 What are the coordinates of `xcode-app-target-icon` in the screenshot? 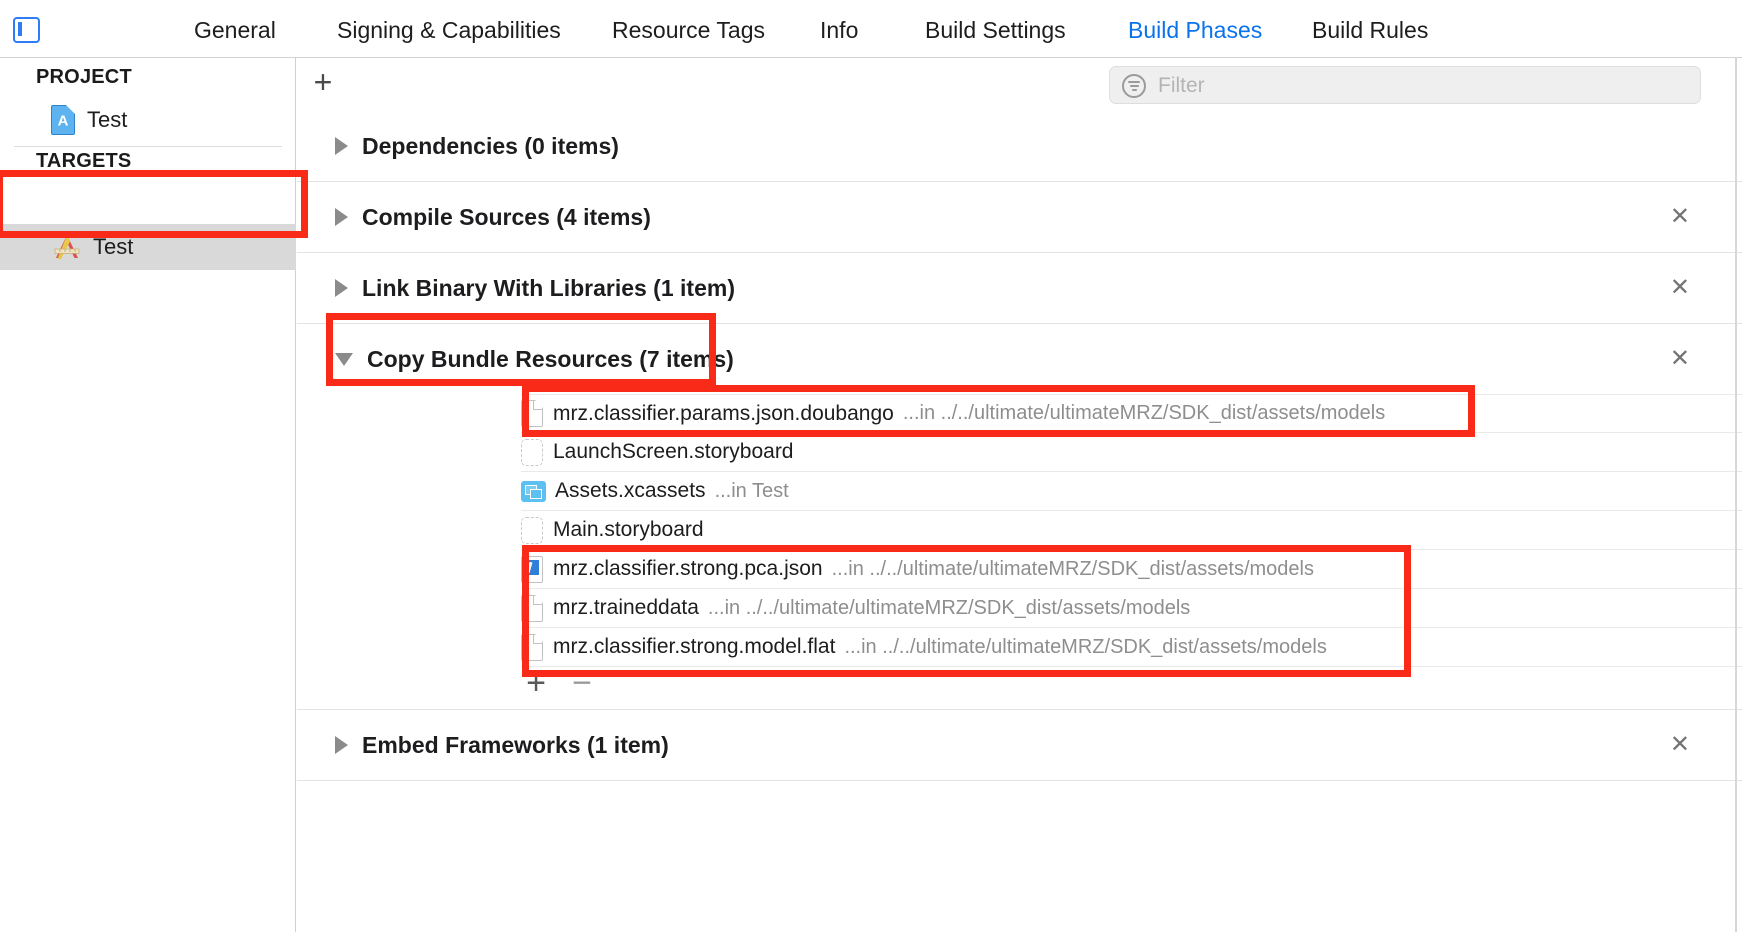 It's located at (67, 247).